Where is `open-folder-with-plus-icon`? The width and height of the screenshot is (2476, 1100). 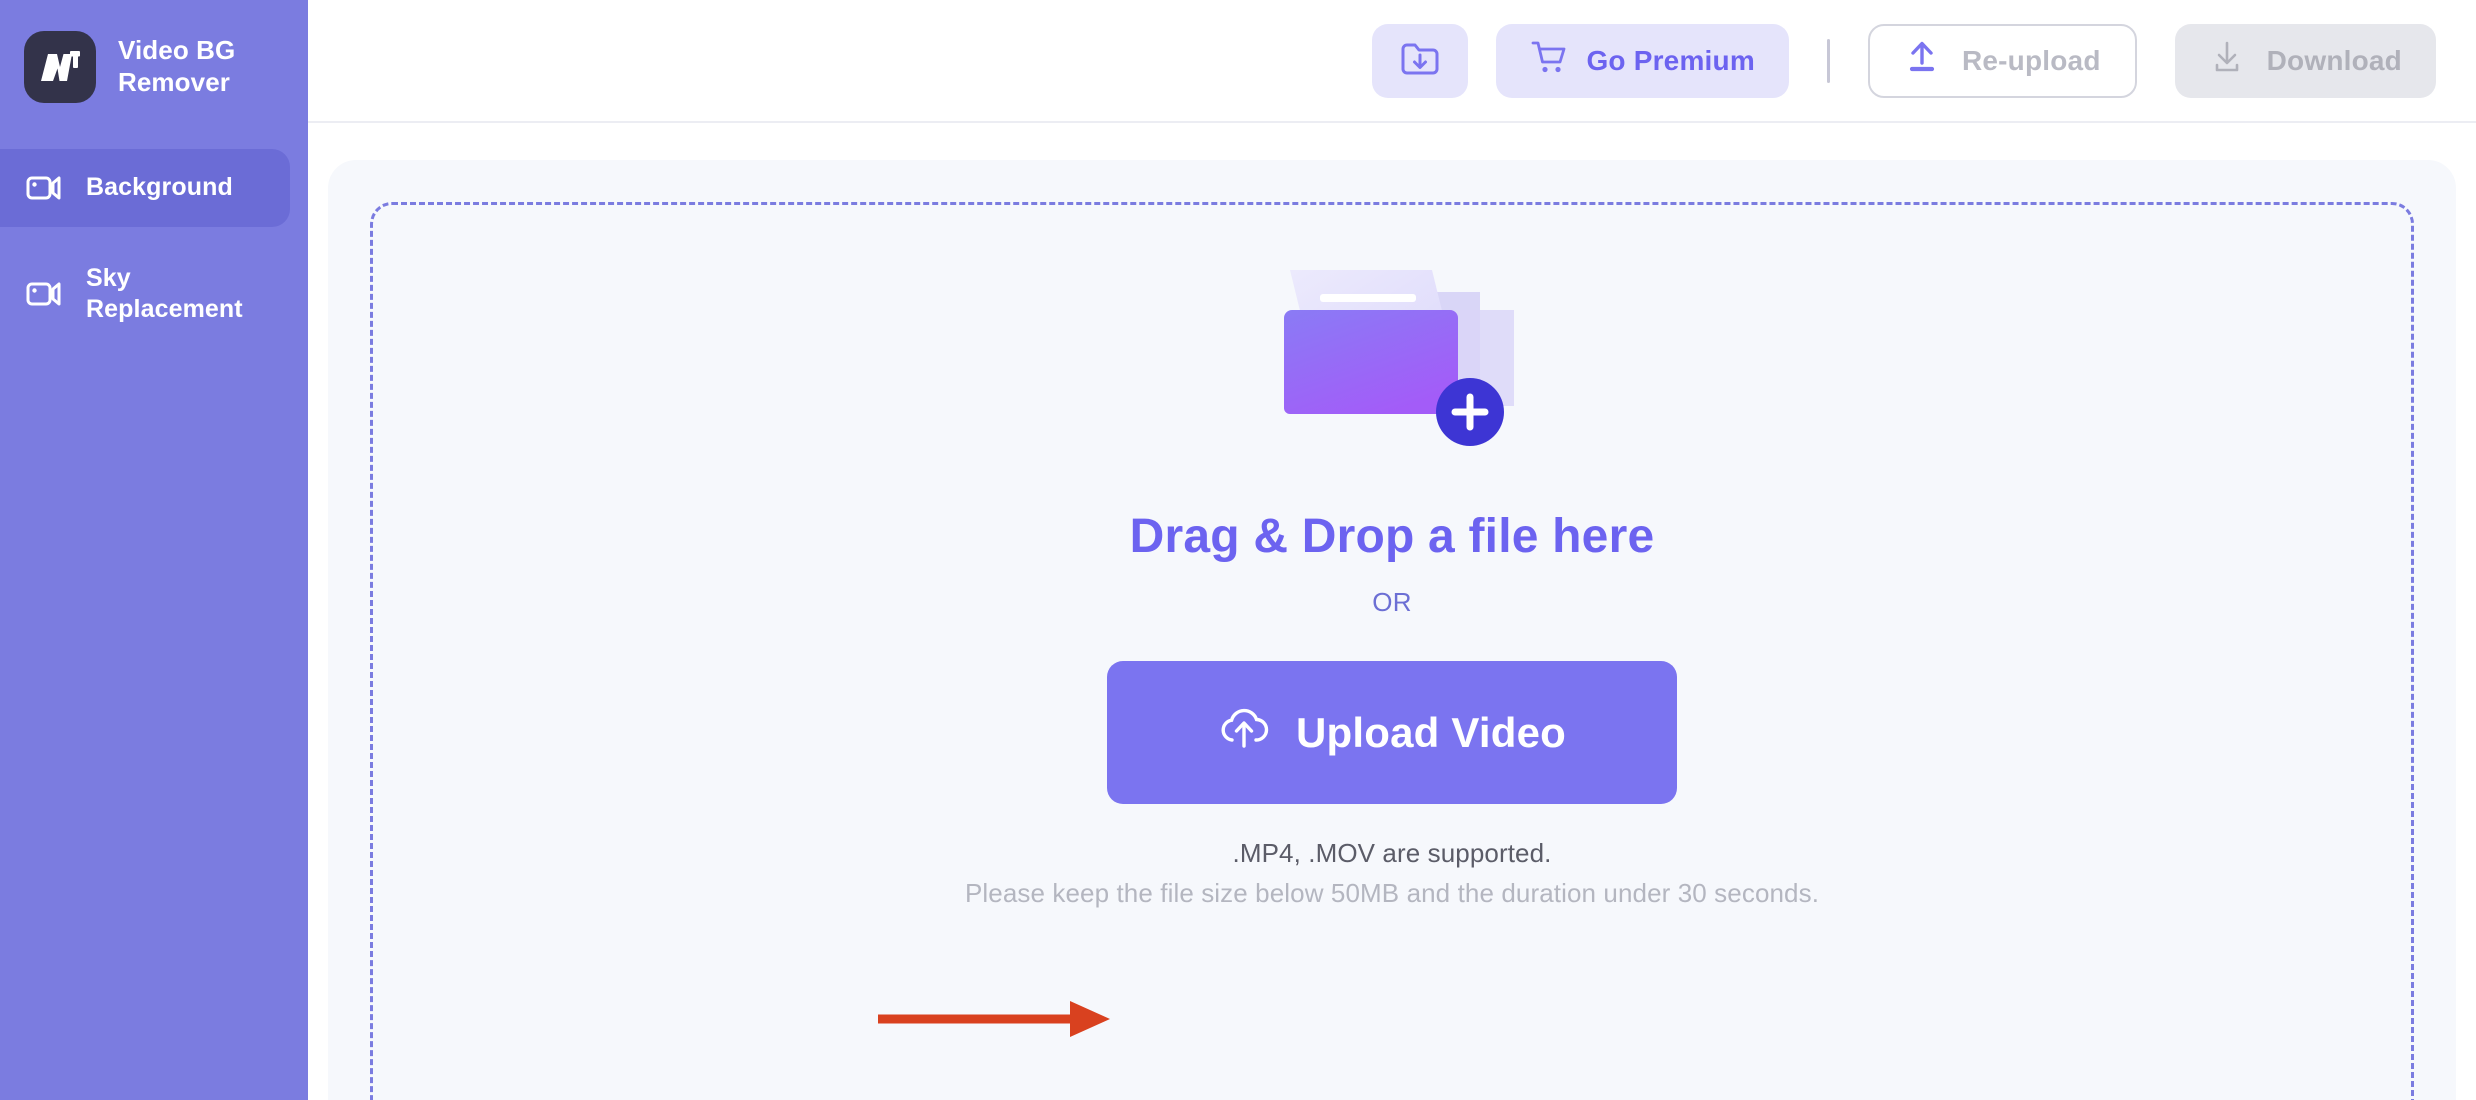 open-folder-with-plus-icon is located at coordinates (1392, 358).